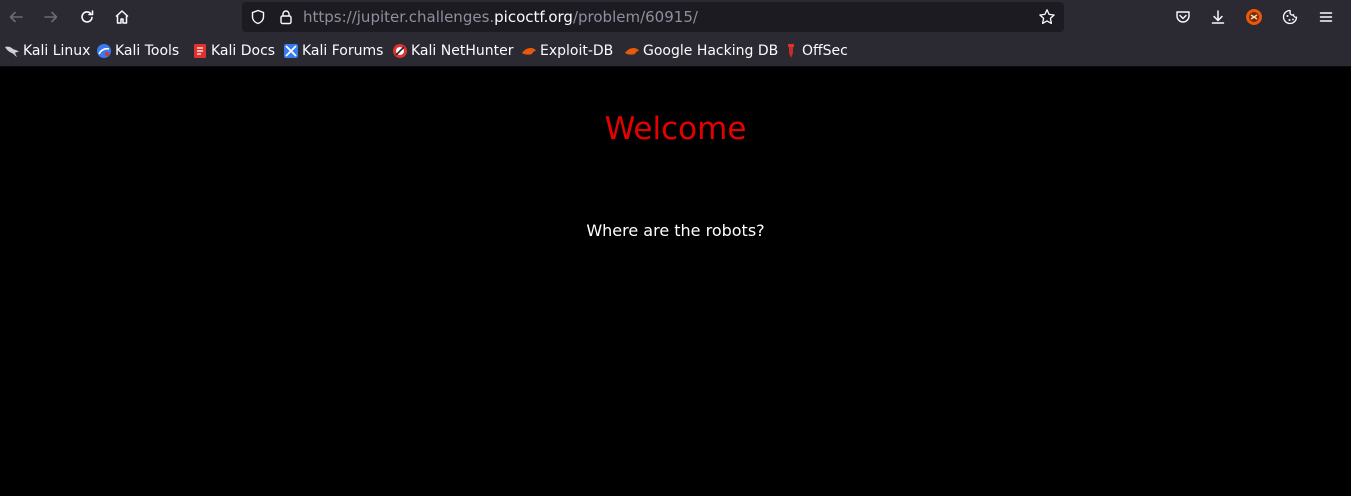 The image size is (1351, 496). I want to click on bookmark-label: Kali Tools, so click(147, 50).